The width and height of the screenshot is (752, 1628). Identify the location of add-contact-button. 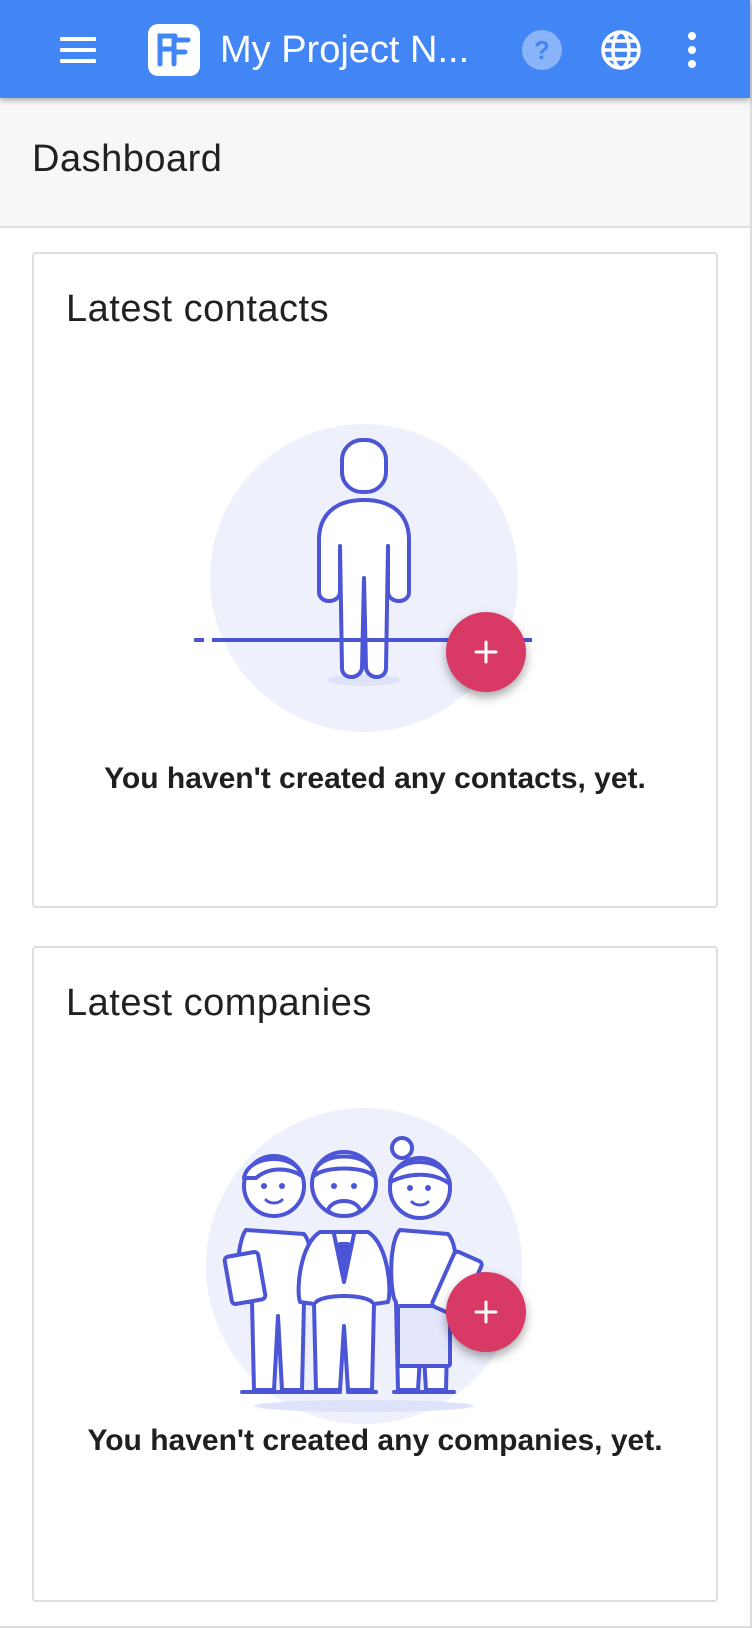
(486, 652).